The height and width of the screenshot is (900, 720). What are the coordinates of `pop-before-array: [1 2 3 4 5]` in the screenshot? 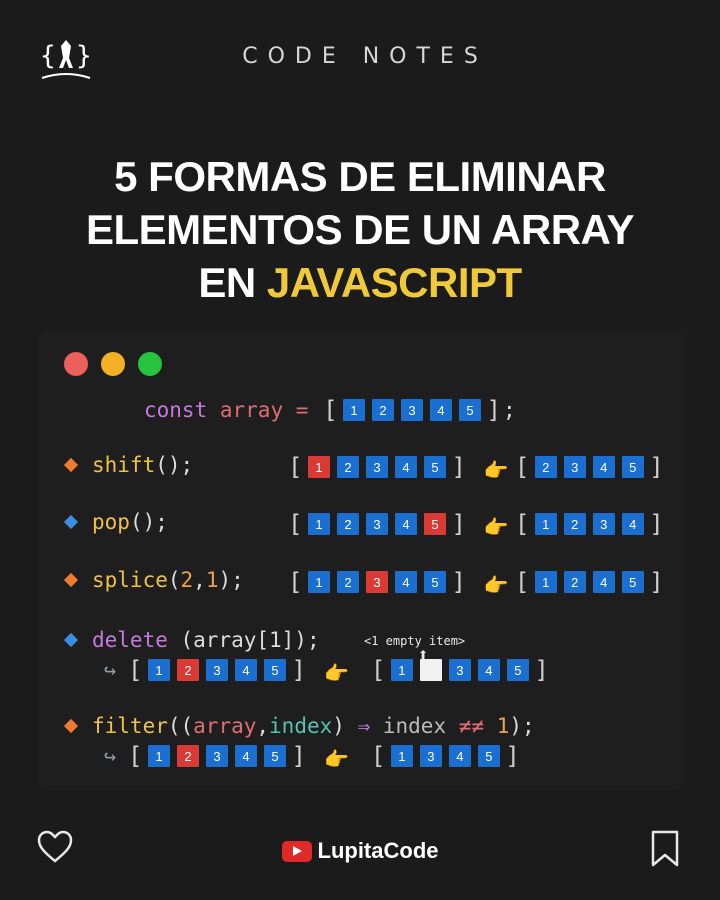 It's located at (377, 524).